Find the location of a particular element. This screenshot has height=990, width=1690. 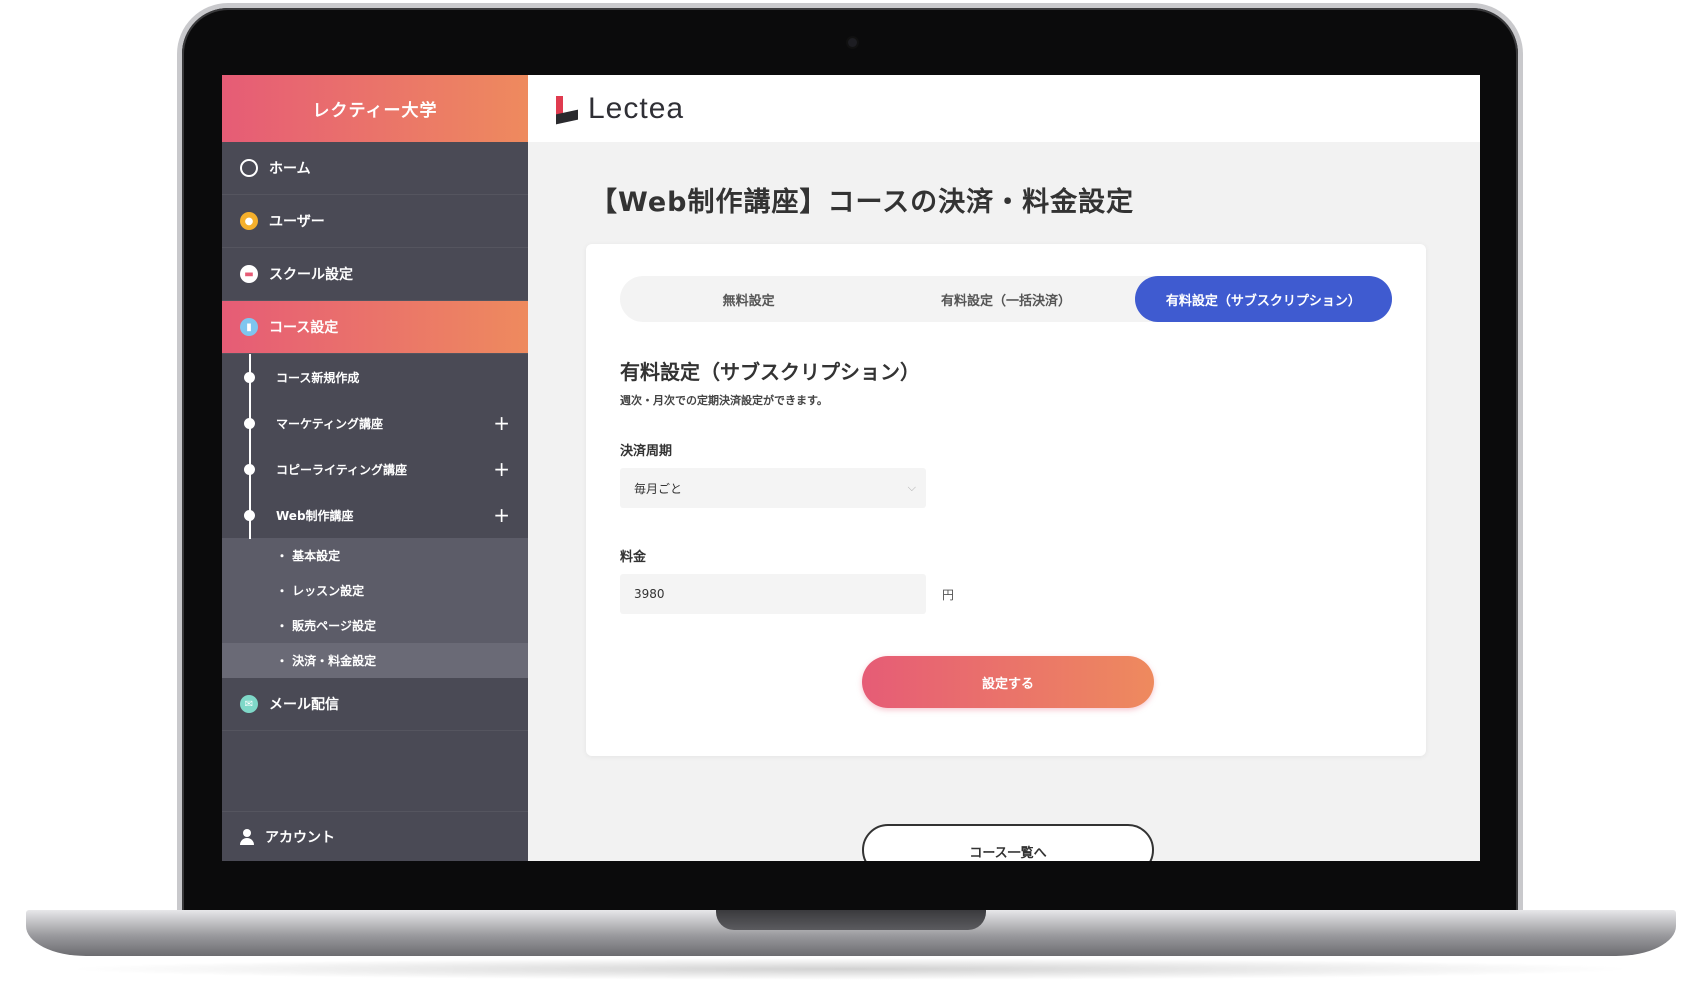

sidebar-item-mail: ✉ メール配信 is located at coordinates (375, 704).